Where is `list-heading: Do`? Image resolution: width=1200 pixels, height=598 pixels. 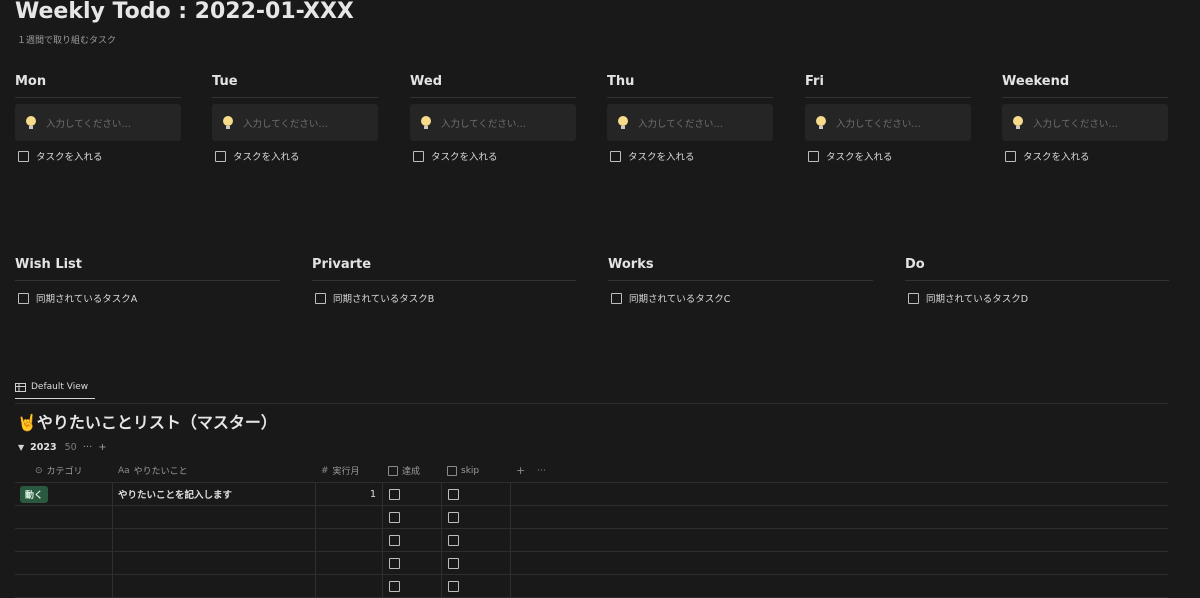
list-heading: Do is located at coordinates (1037, 267).